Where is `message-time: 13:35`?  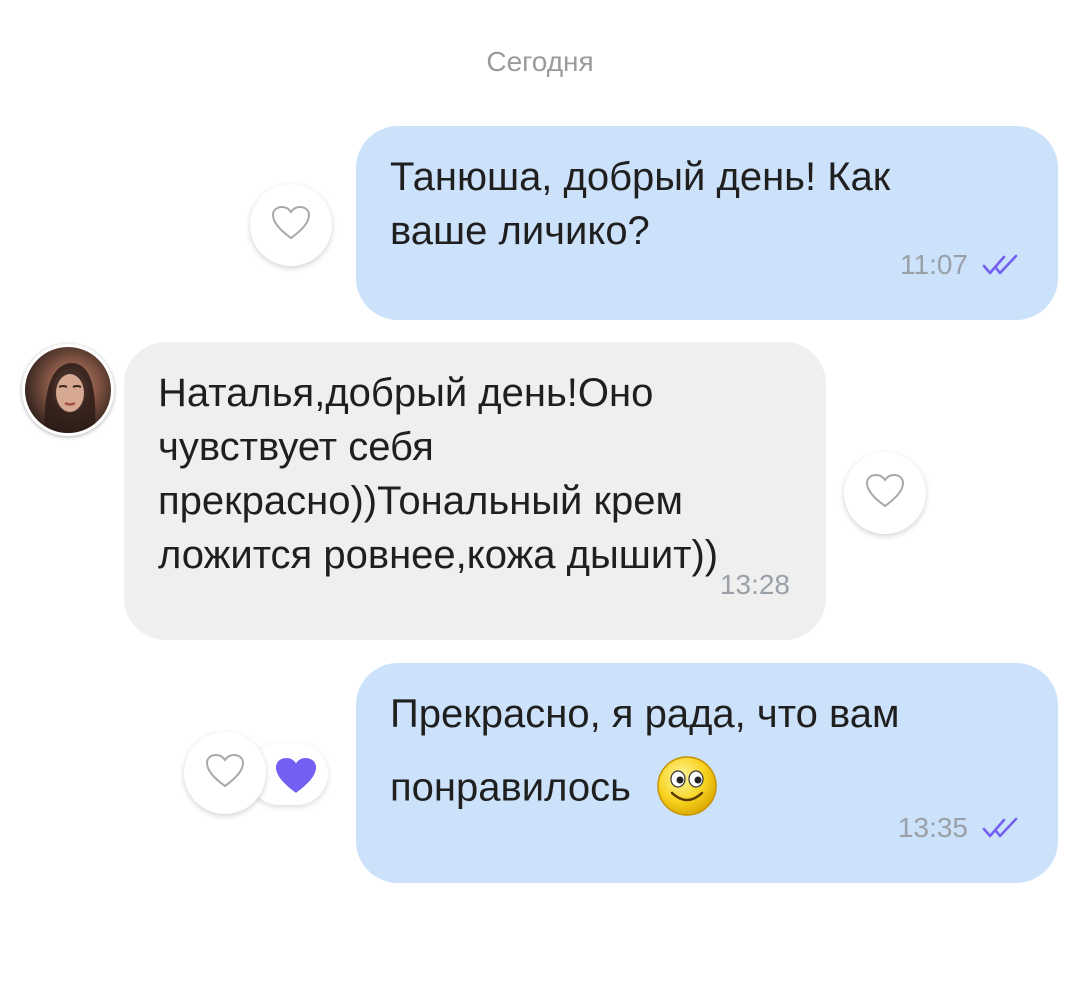
message-time: 13:35 is located at coordinates (932, 827).